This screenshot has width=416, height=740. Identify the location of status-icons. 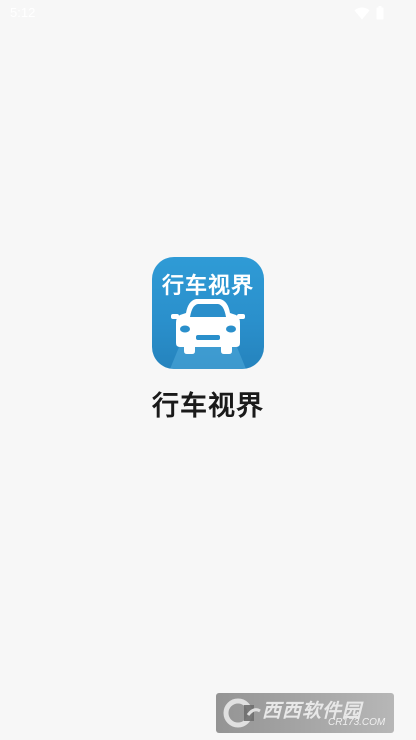
(369, 13).